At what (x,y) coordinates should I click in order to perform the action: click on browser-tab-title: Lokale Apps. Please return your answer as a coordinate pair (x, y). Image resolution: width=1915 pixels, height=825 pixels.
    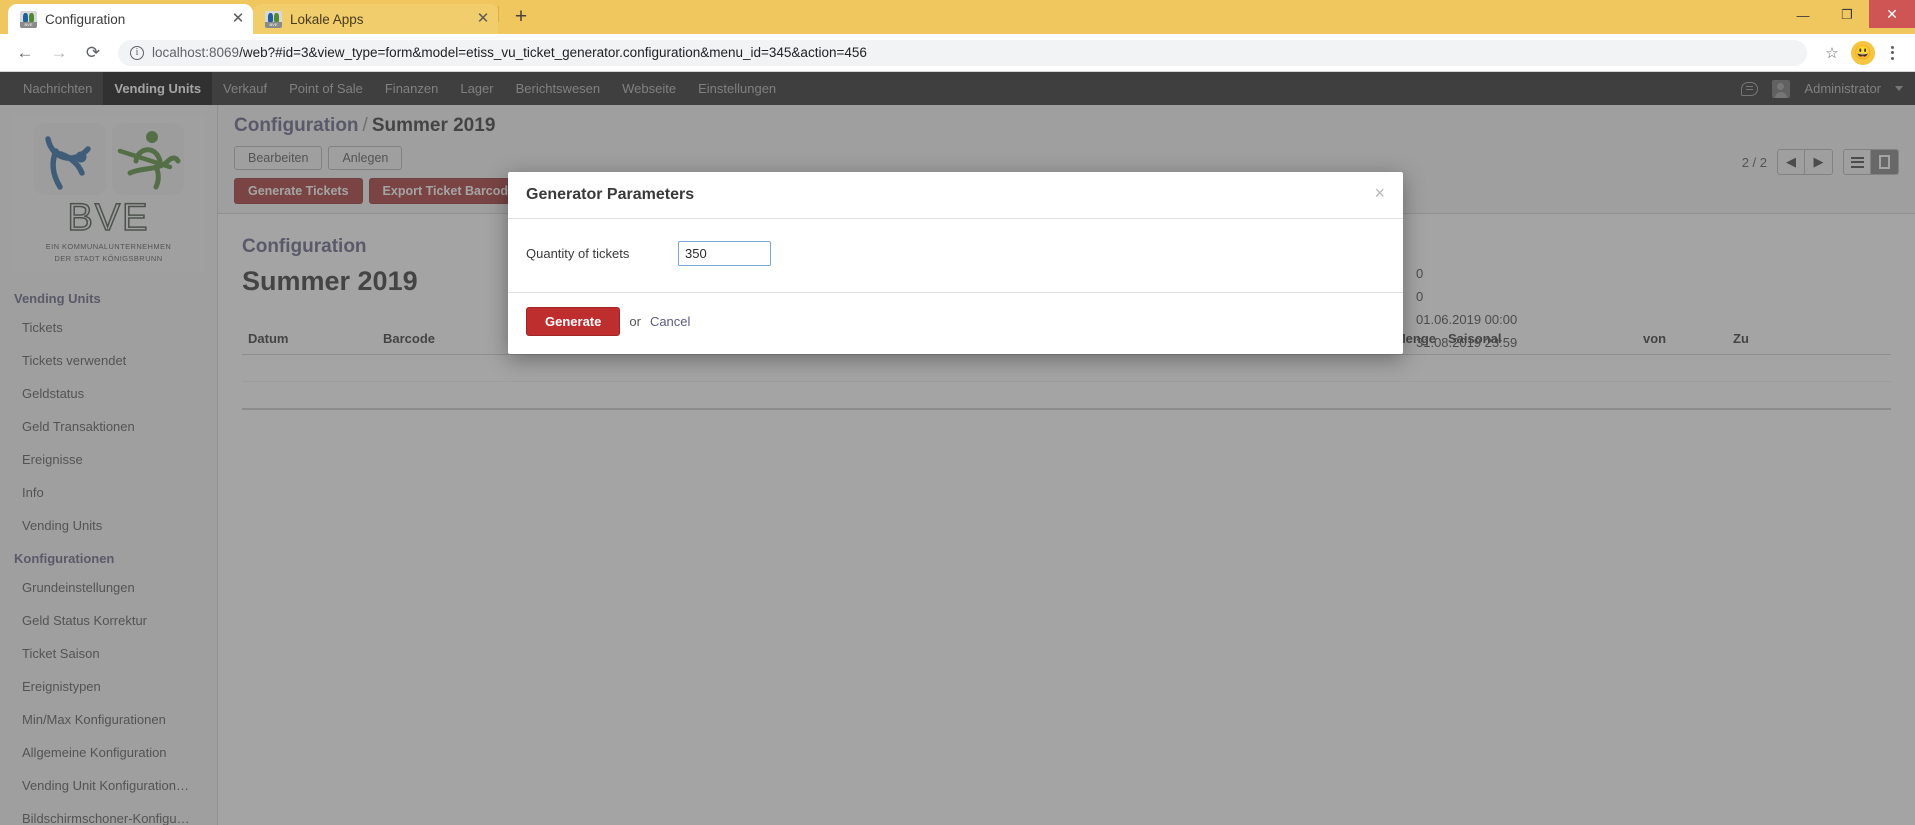
    Looking at the image, I should click on (327, 19).